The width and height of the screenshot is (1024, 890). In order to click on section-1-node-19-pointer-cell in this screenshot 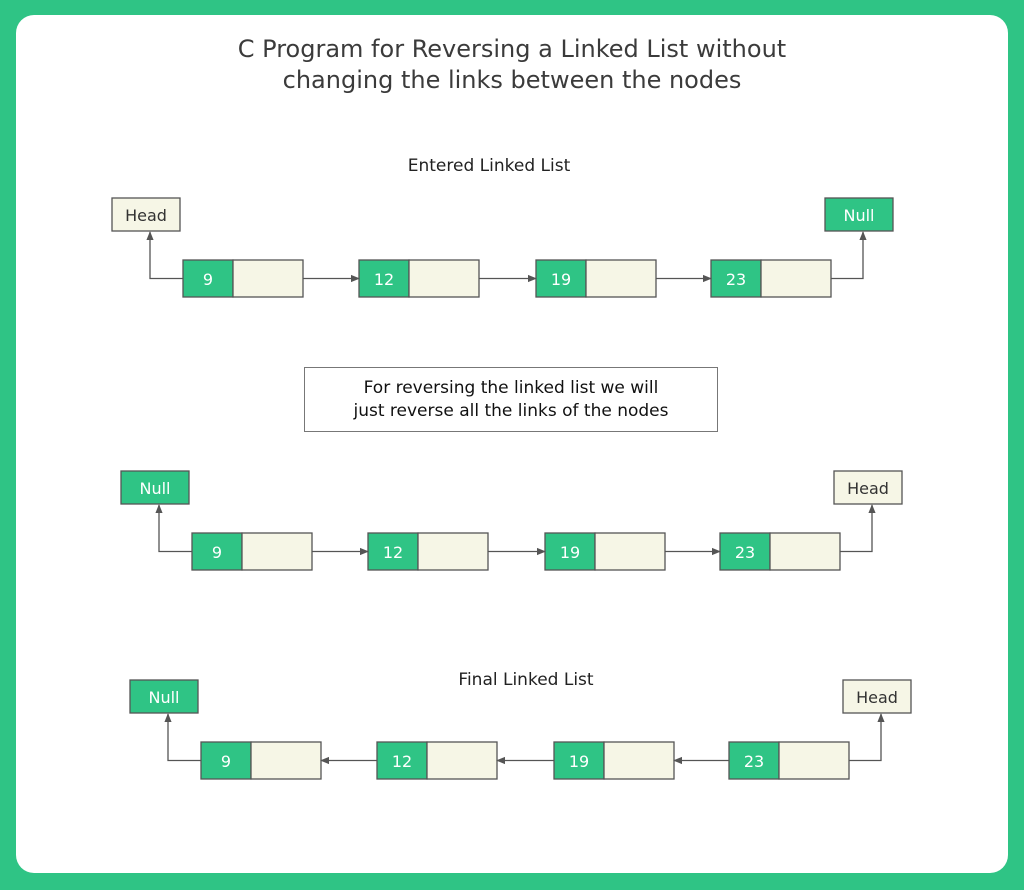, I will do `click(621, 278)`.